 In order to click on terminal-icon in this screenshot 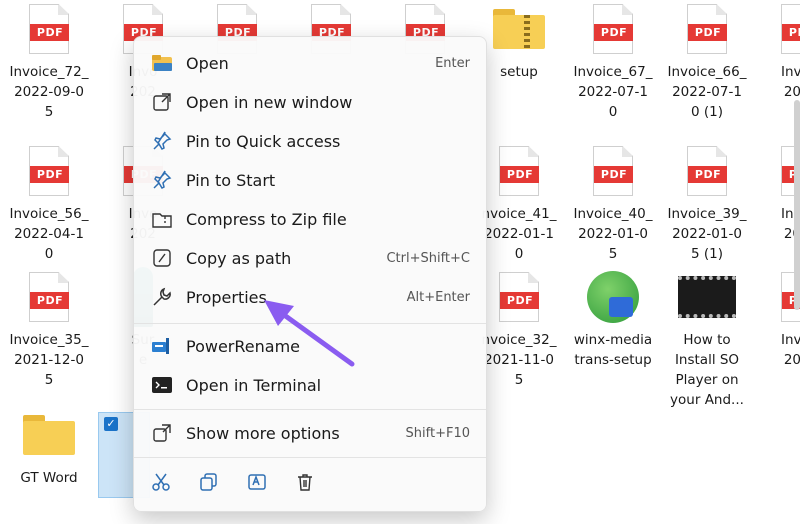, I will do `click(162, 385)`.